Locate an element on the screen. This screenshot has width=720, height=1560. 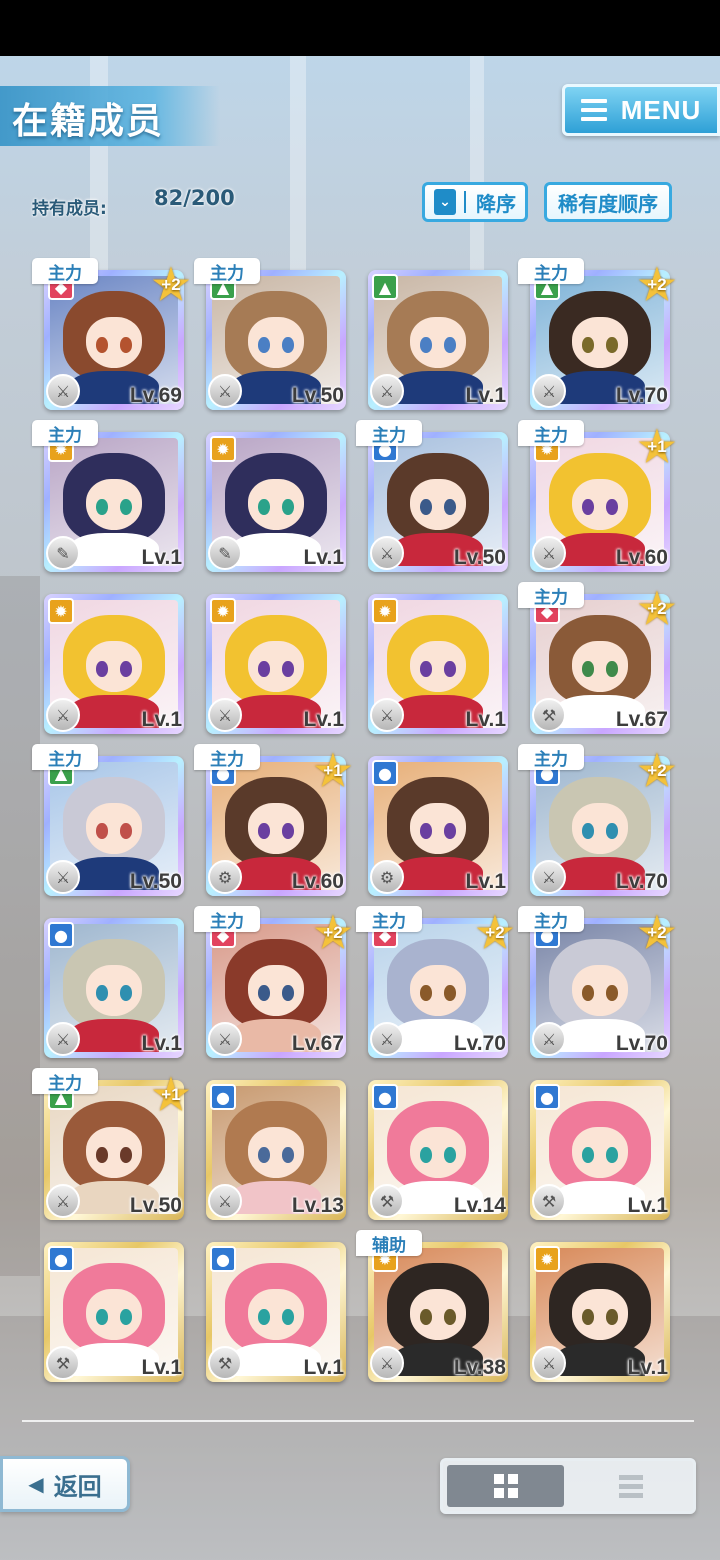
star-badge-icon: ★ +1 is located at coordinates (333, 770).